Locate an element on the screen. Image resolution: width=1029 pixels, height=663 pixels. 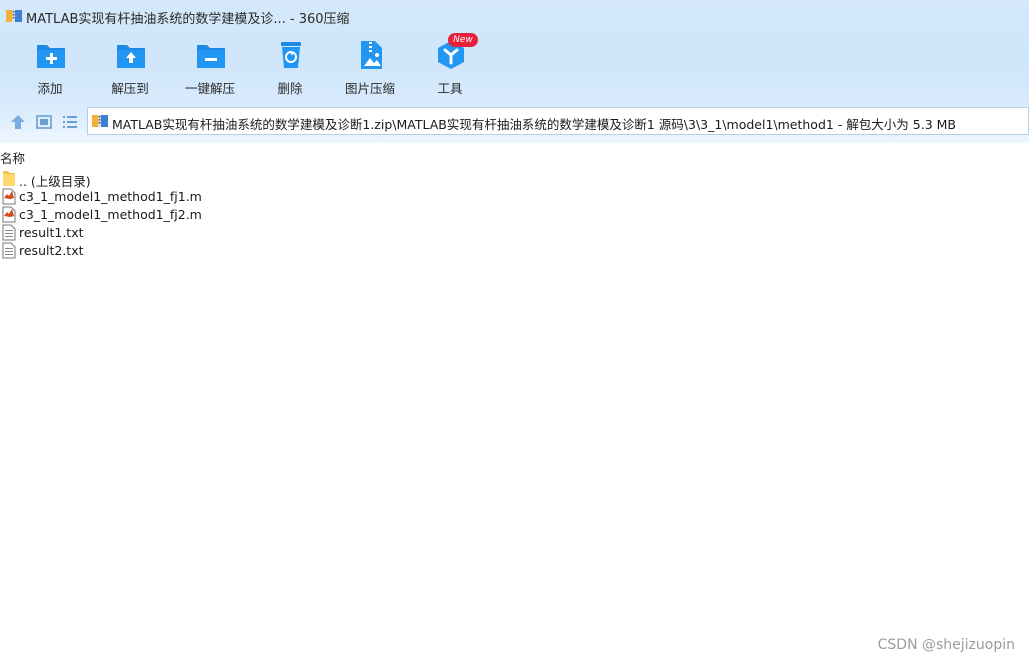
one-click-extract-label: 一键解压 is located at coordinates (209, 88).